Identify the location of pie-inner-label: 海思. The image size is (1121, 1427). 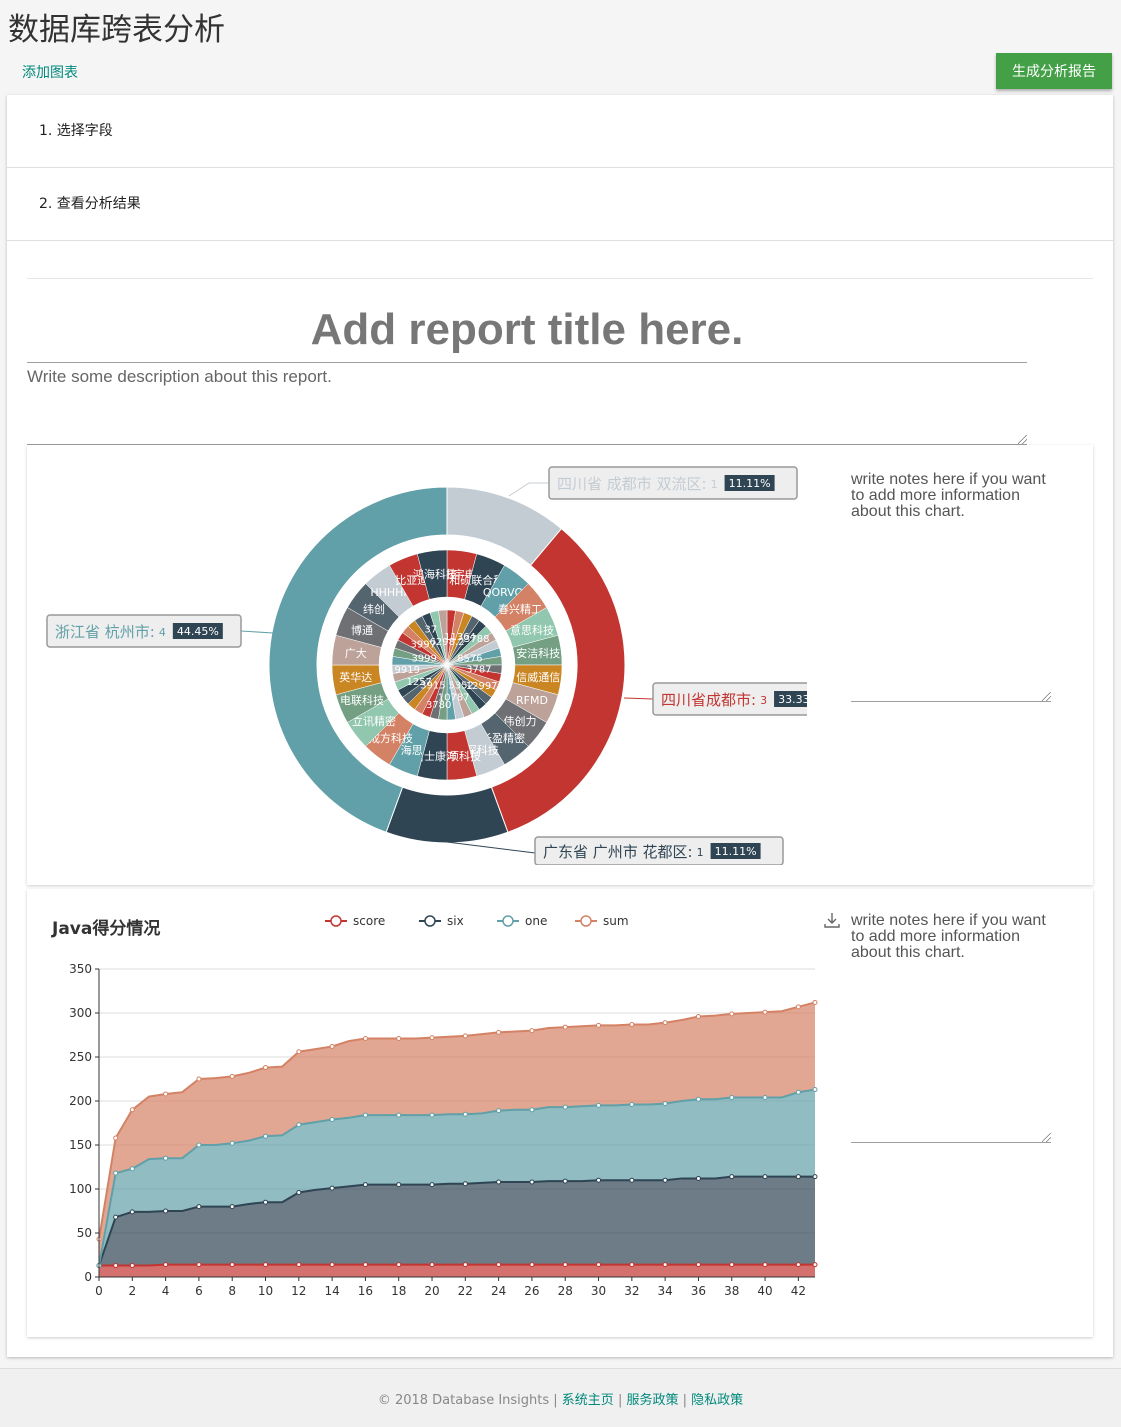
(412, 750).